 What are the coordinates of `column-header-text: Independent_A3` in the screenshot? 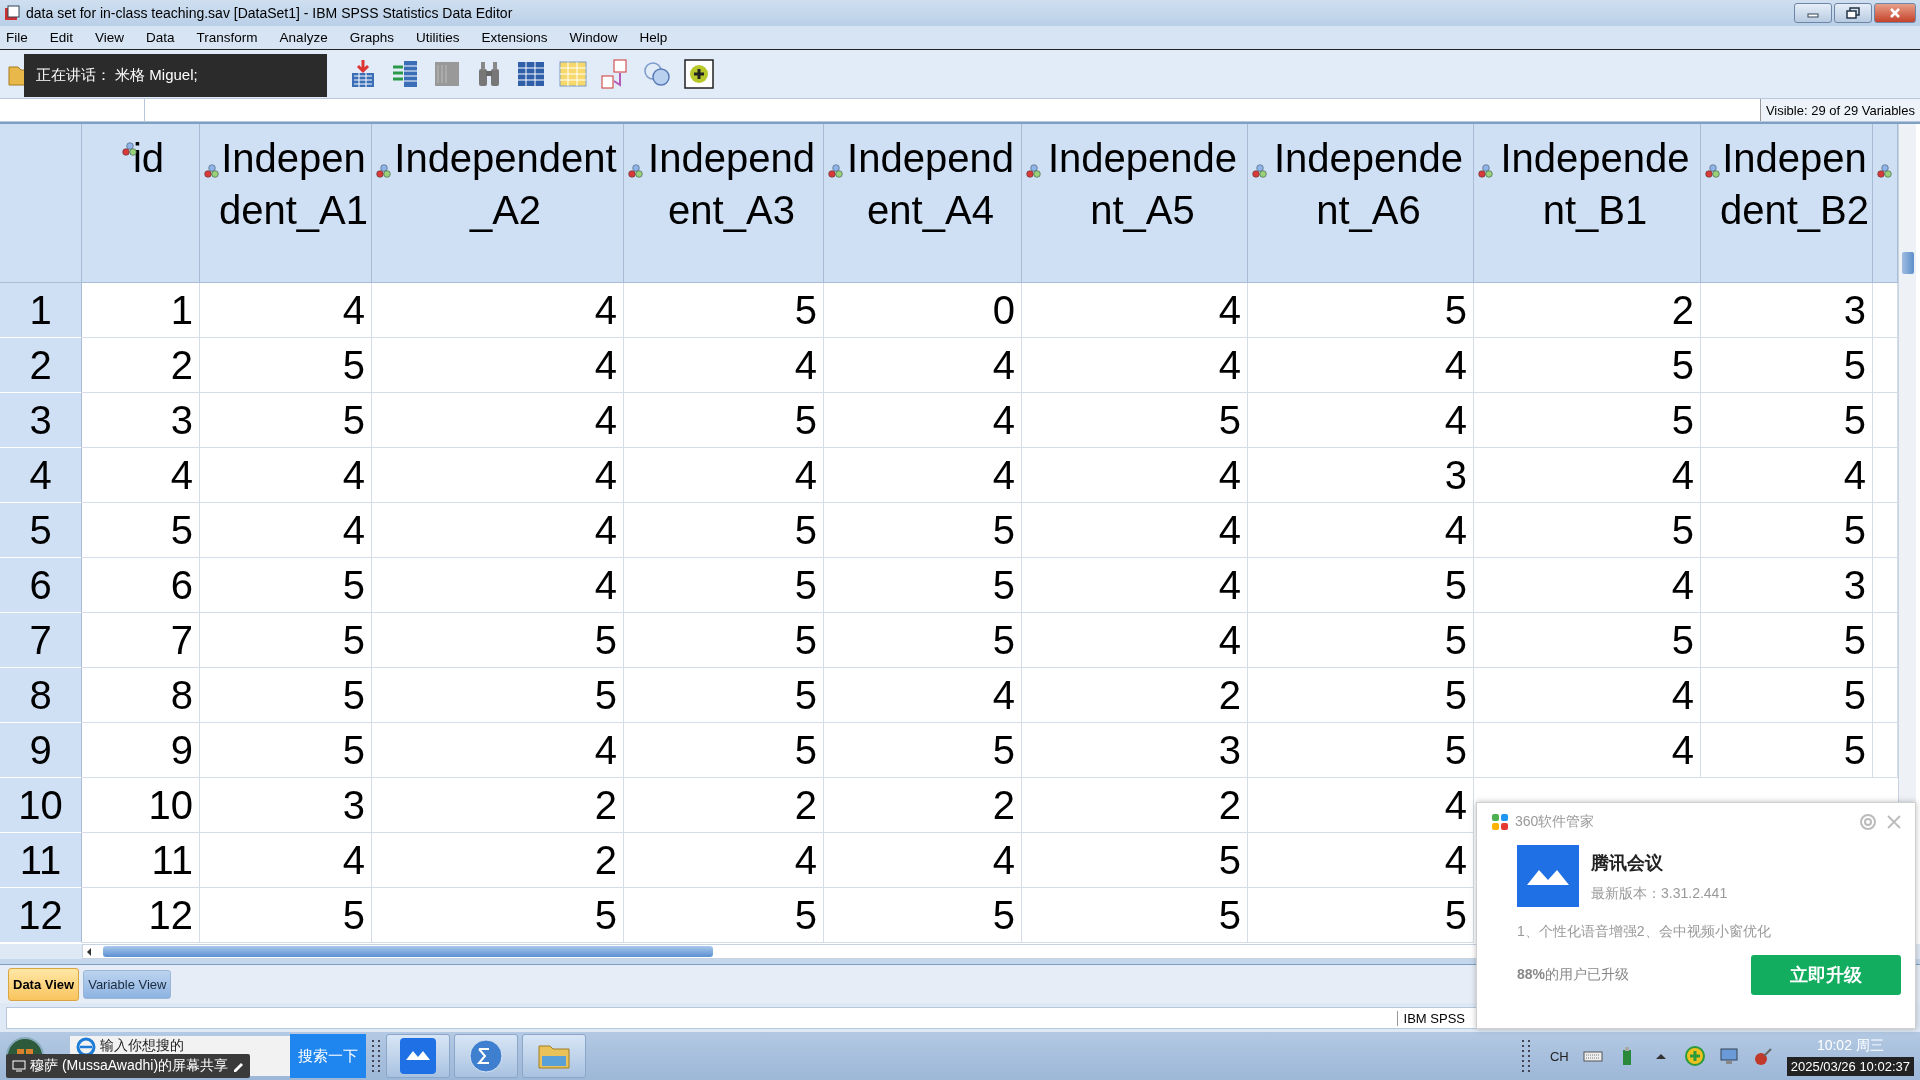 It's located at (731, 184).